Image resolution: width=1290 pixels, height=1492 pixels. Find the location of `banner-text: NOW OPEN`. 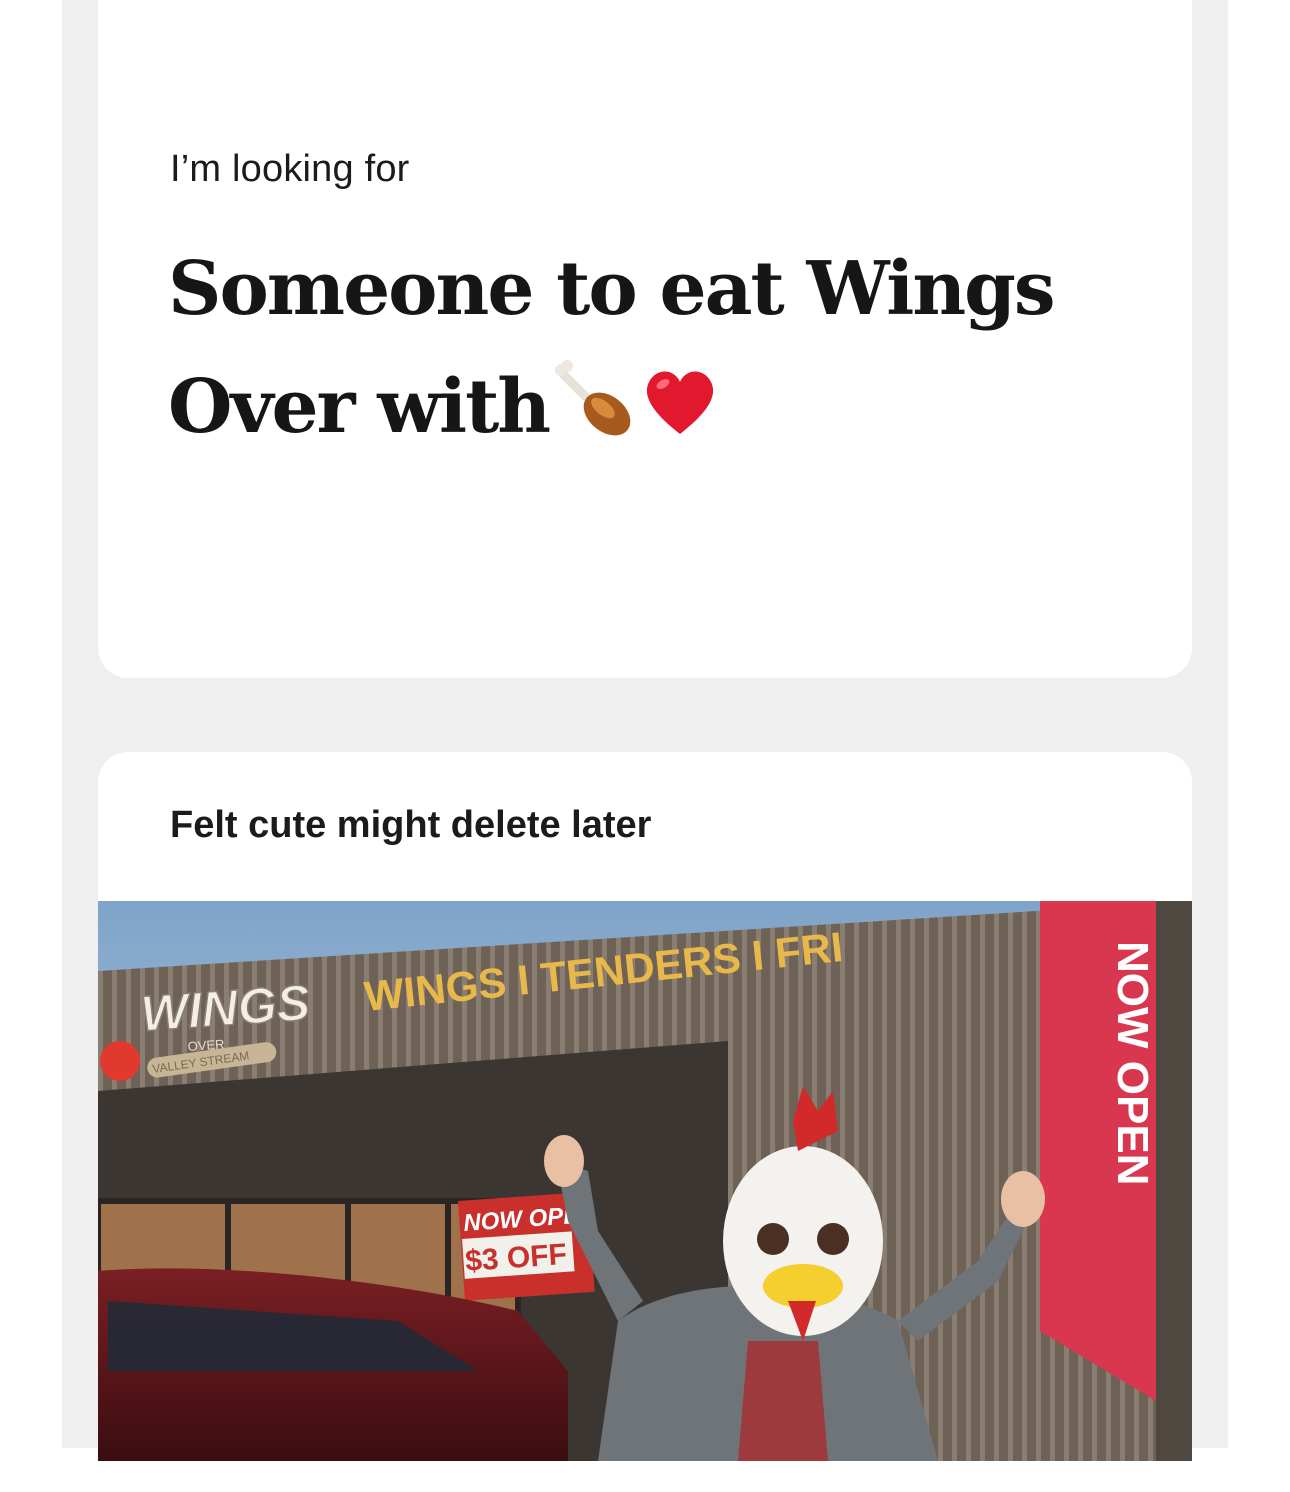

banner-text: NOW OPEN is located at coordinates (1132, 1063).